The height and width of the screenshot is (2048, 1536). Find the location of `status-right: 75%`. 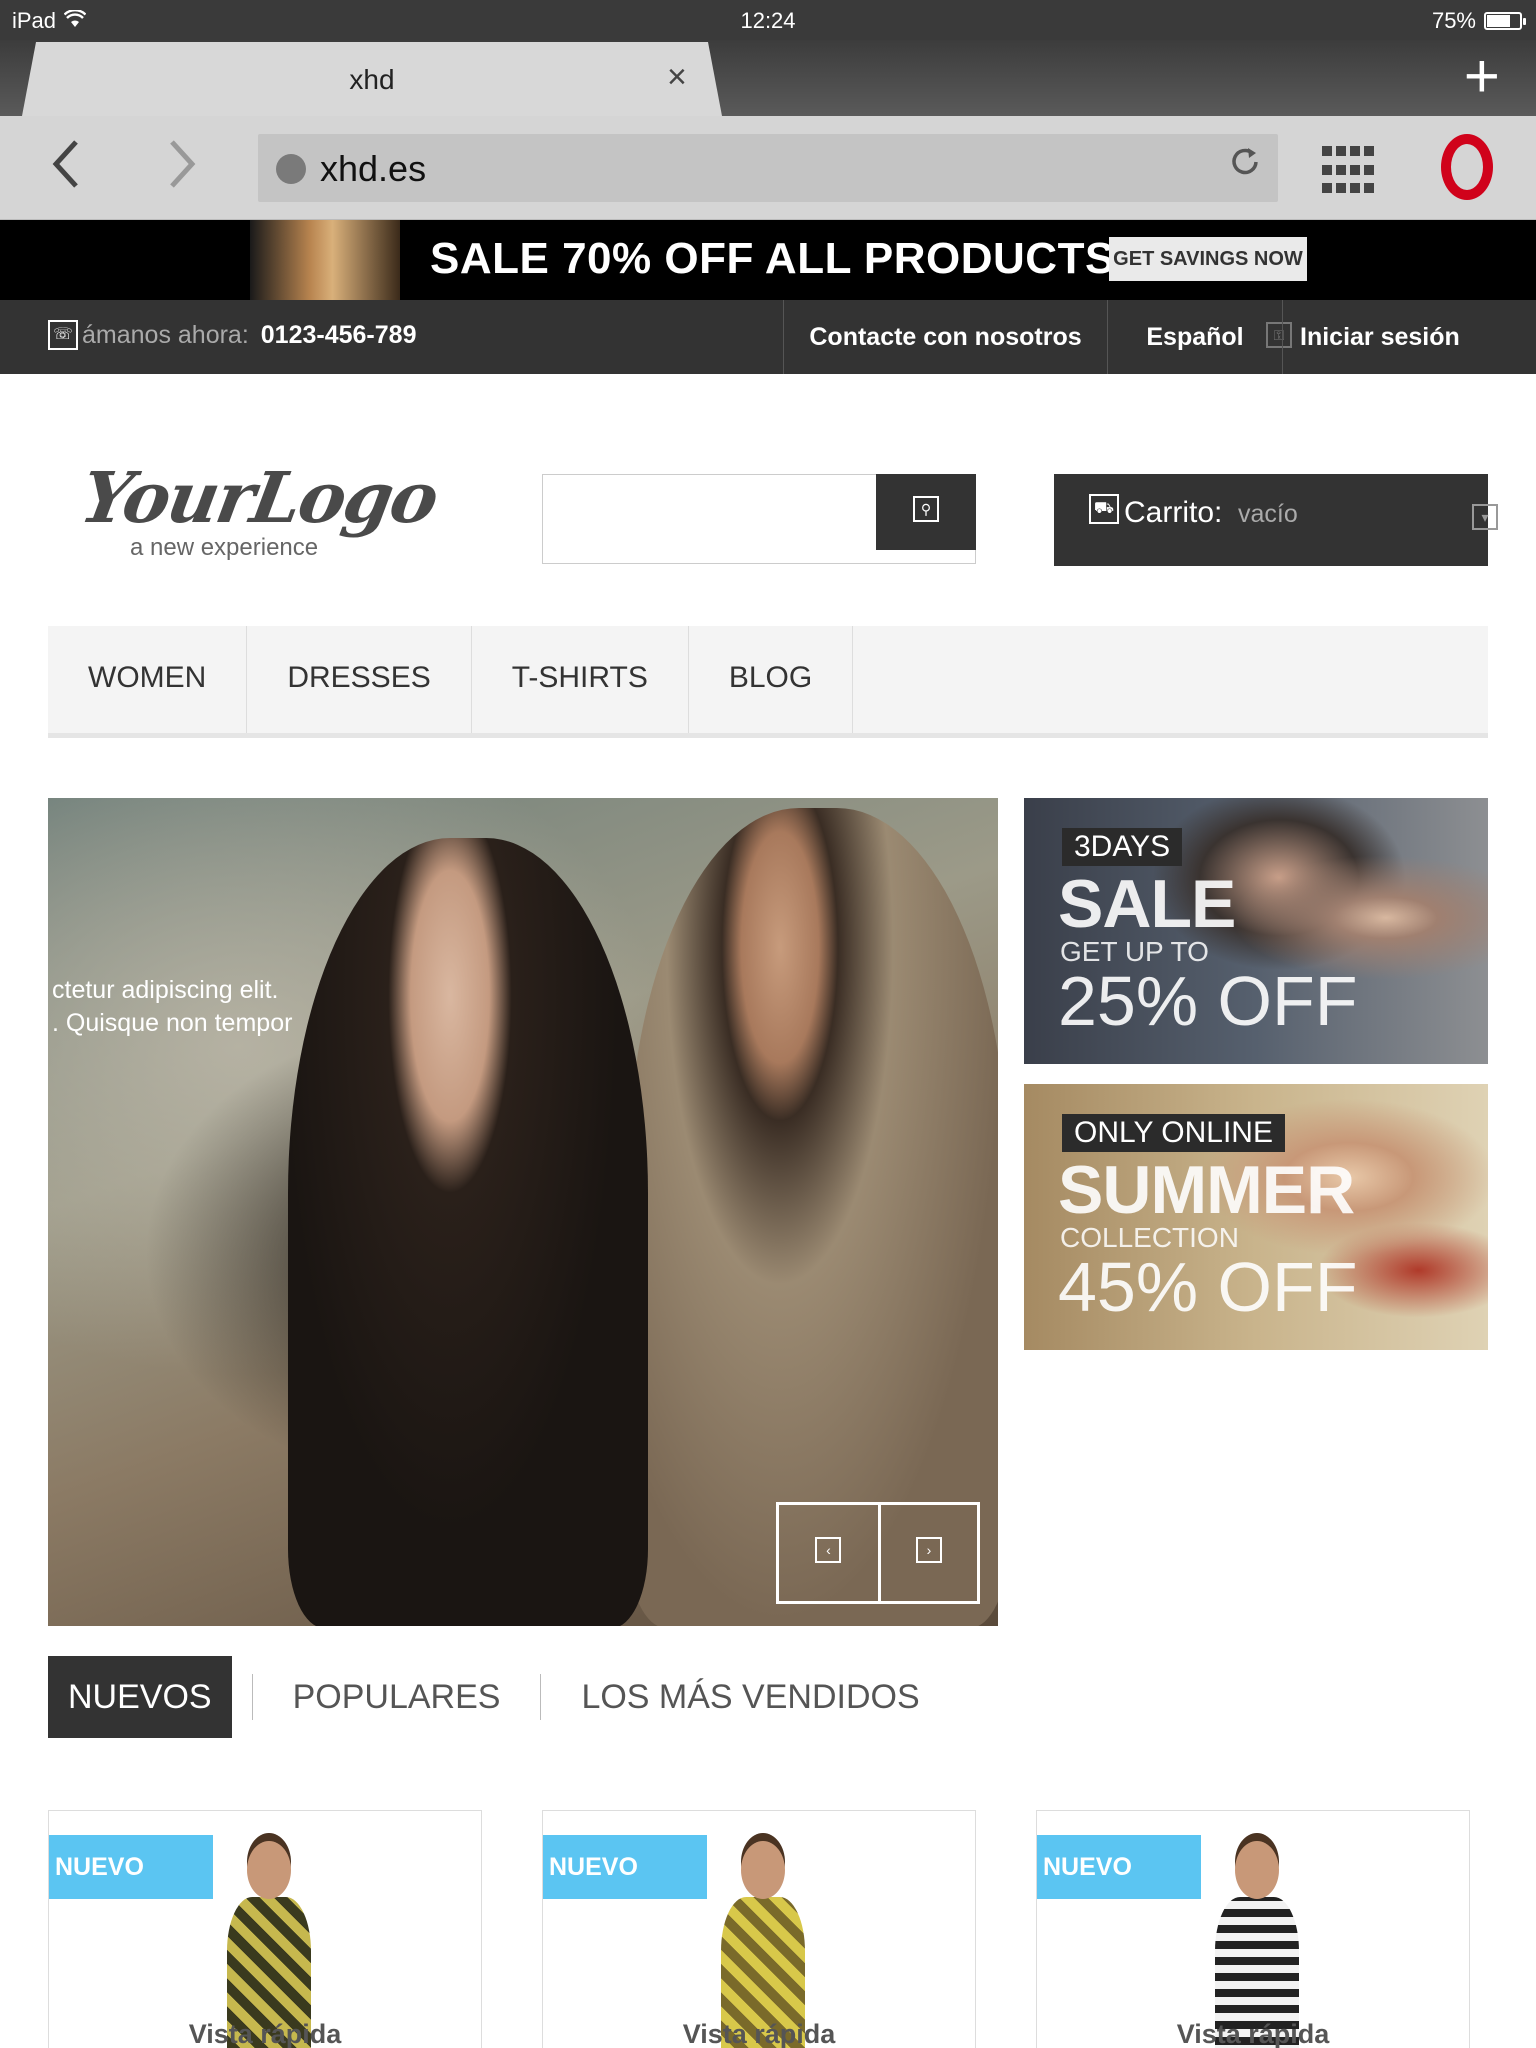

status-right: 75% is located at coordinates (1478, 21).